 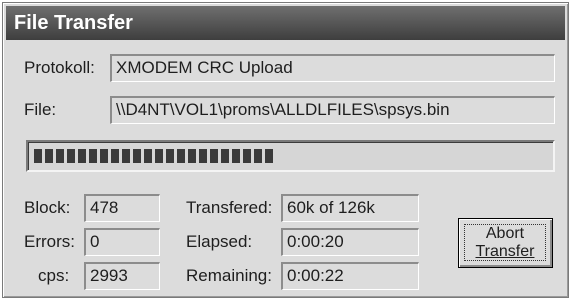 I want to click on transfered-value: 60k of 126k, so click(x=350, y=208).